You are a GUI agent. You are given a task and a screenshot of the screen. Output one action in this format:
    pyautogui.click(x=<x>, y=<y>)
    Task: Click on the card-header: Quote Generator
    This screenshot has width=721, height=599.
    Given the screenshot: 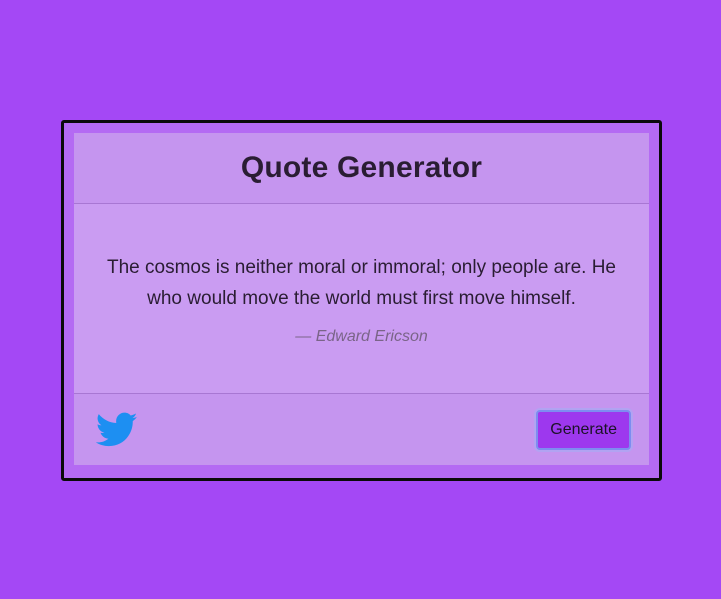 What is the action you would take?
    pyautogui.click(x=361, y=168)
    